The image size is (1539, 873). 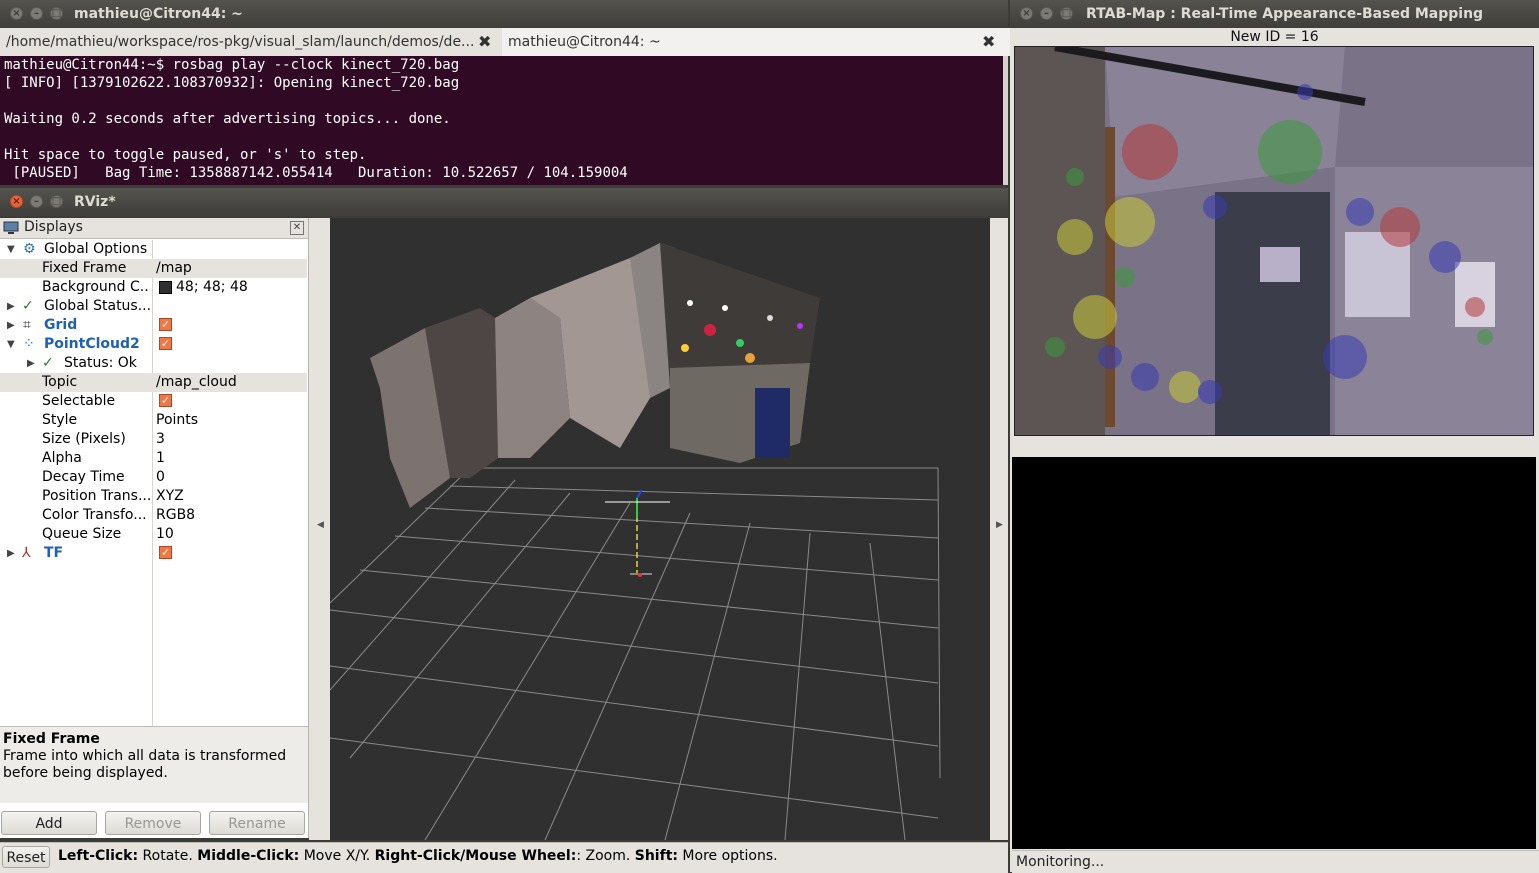 I want to click on tree-row-style: Style Points, so click(x=153, y=420).